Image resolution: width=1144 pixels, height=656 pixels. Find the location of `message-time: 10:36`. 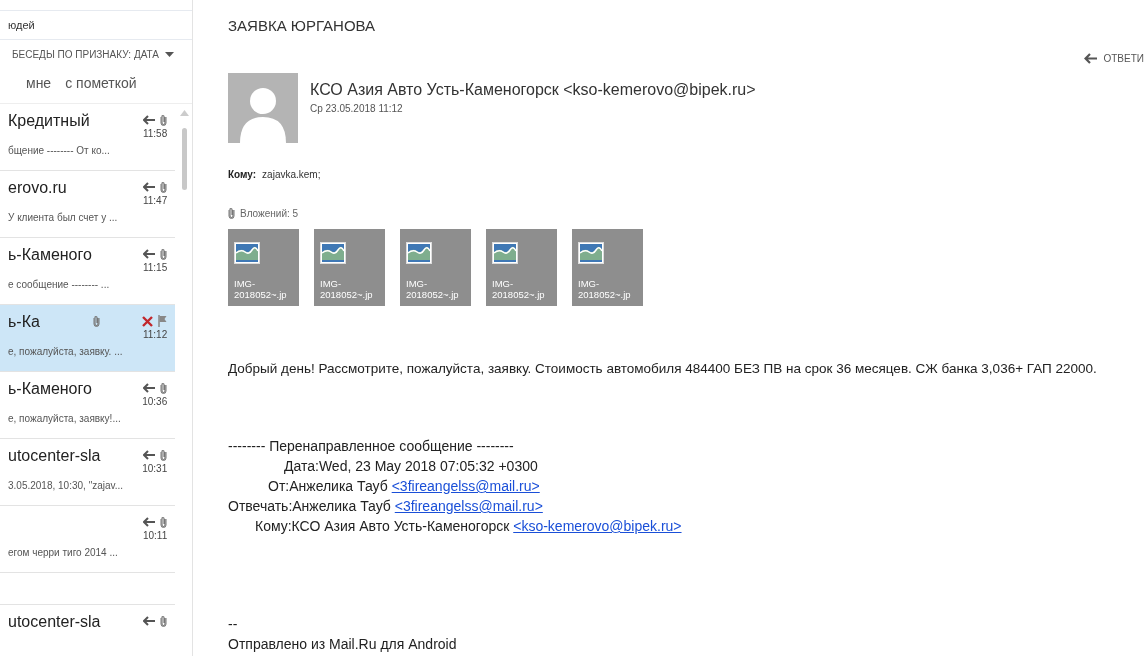

message-time: 10:36 is located at coordinates (154, 401).